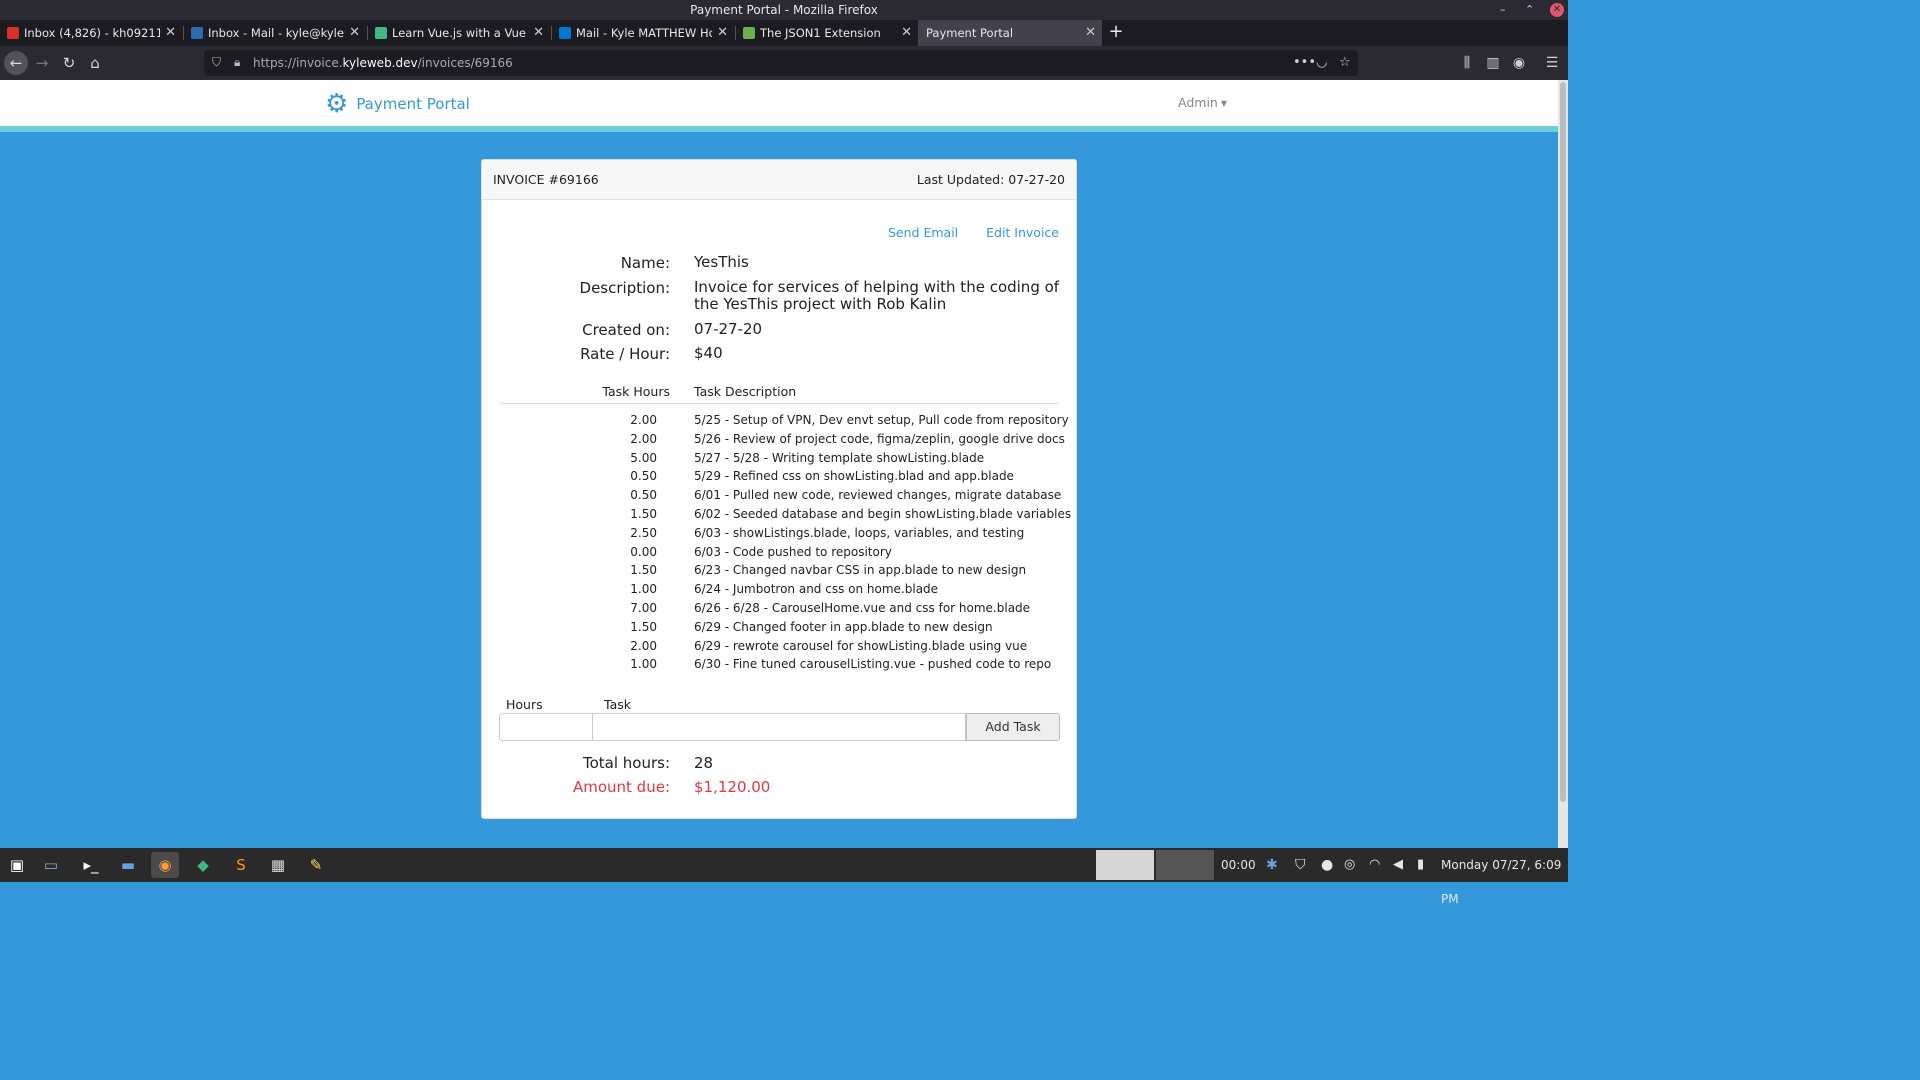 The height and width of the screenshot is (1080, 1920). What do you see at coordinates (241, 865) in the screenshot?
I see `sublime-icon: S` at bounding box center [241, 865].